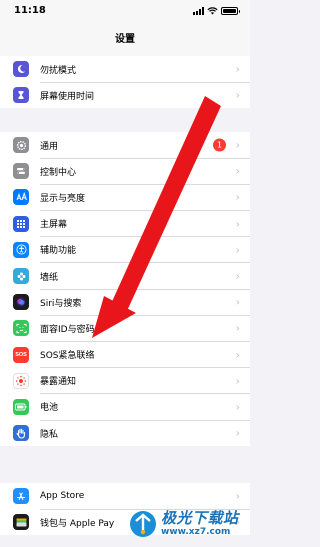 This screenshot has height=547, width=320. I want to click on status-time: 11:18, so click(30, 10).